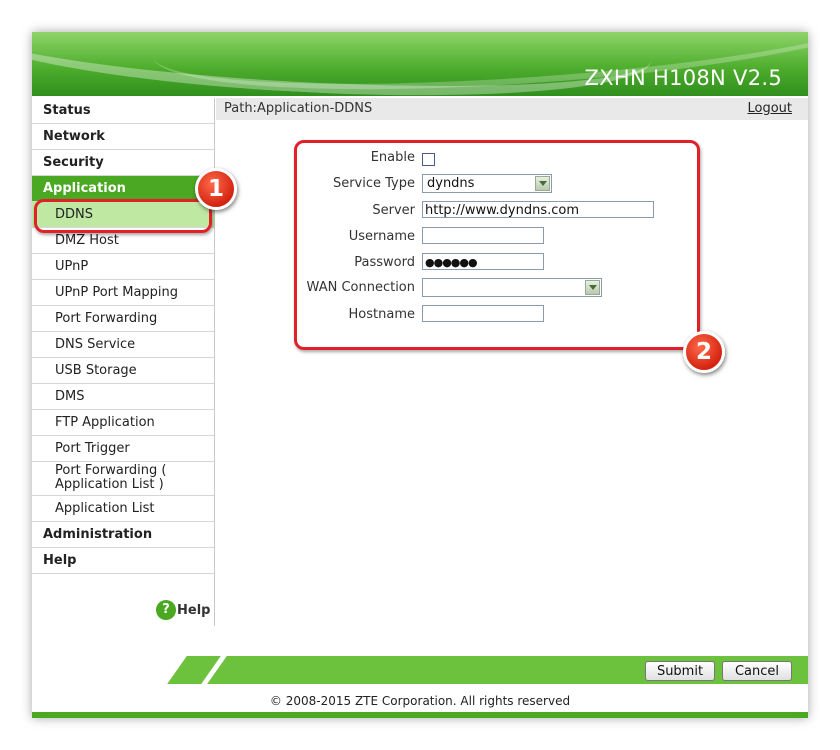 This screenshot has height=750, width=840. What do you see at coordinates (123, 371) in the screenshot?
I see `nav-sub-usb-storage: USB Storage` at bounding box center [123, 371].